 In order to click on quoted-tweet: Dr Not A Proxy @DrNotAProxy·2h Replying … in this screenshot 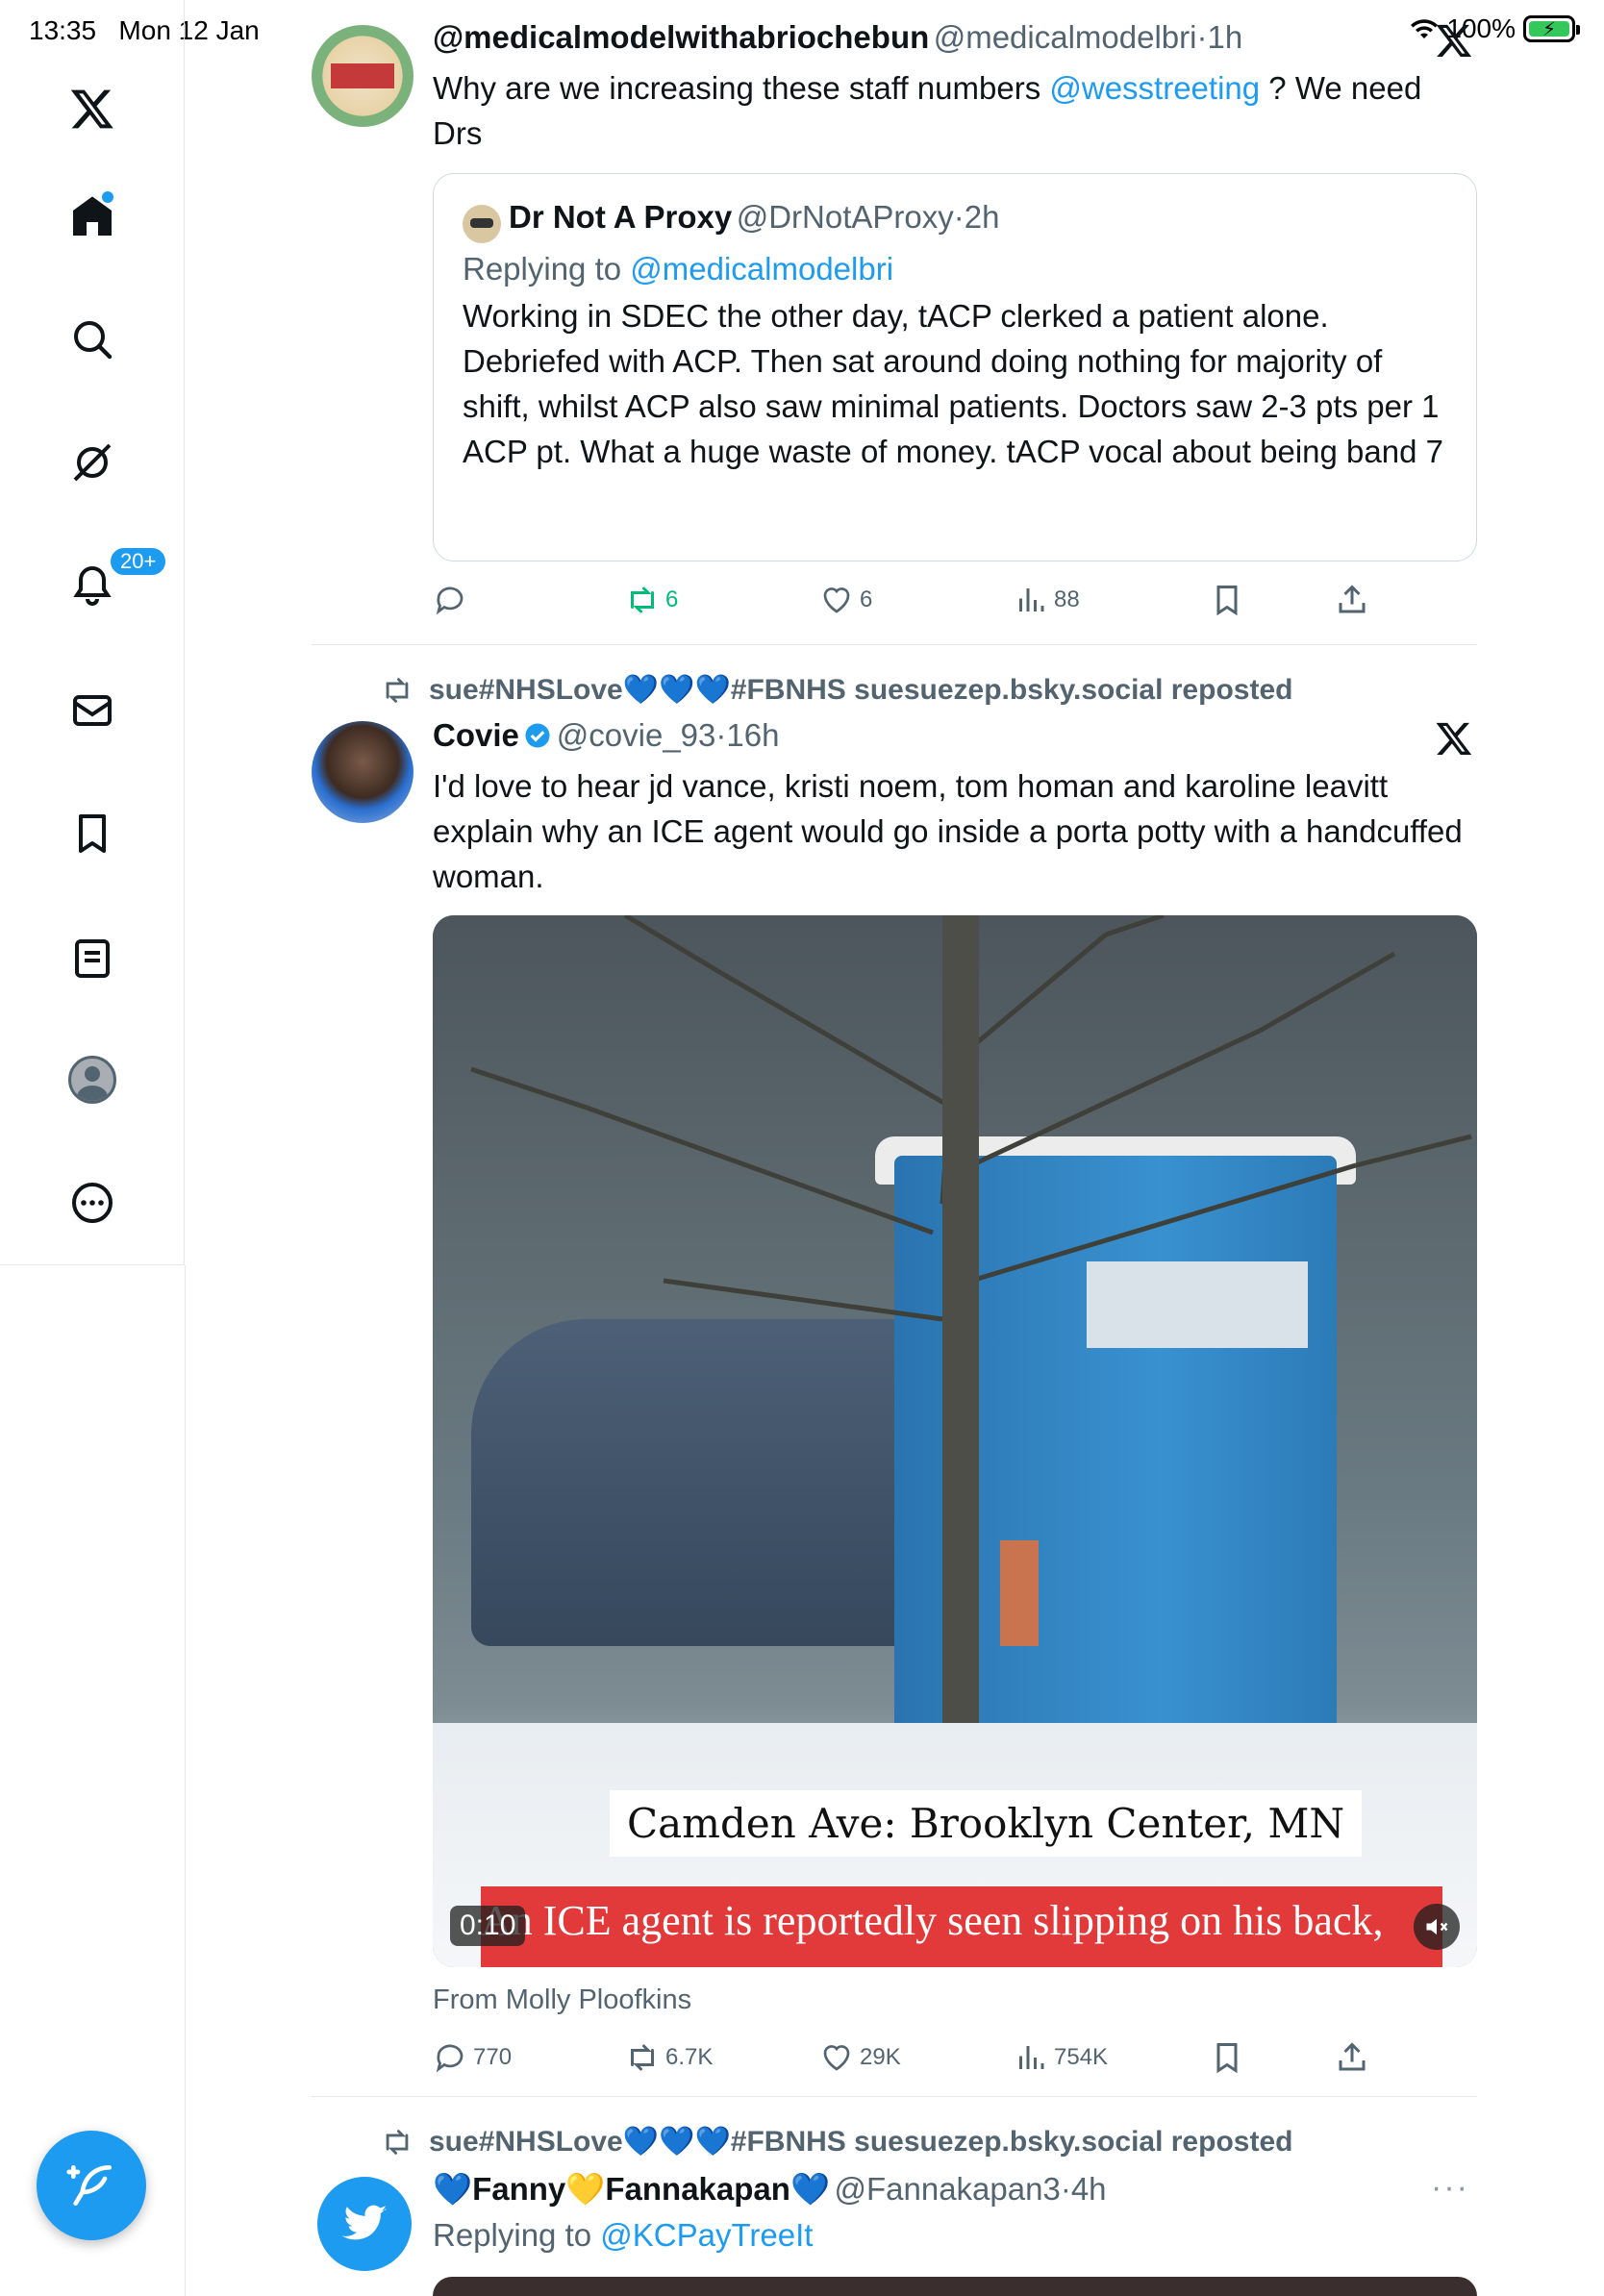, I will do `click(955, 367)`.